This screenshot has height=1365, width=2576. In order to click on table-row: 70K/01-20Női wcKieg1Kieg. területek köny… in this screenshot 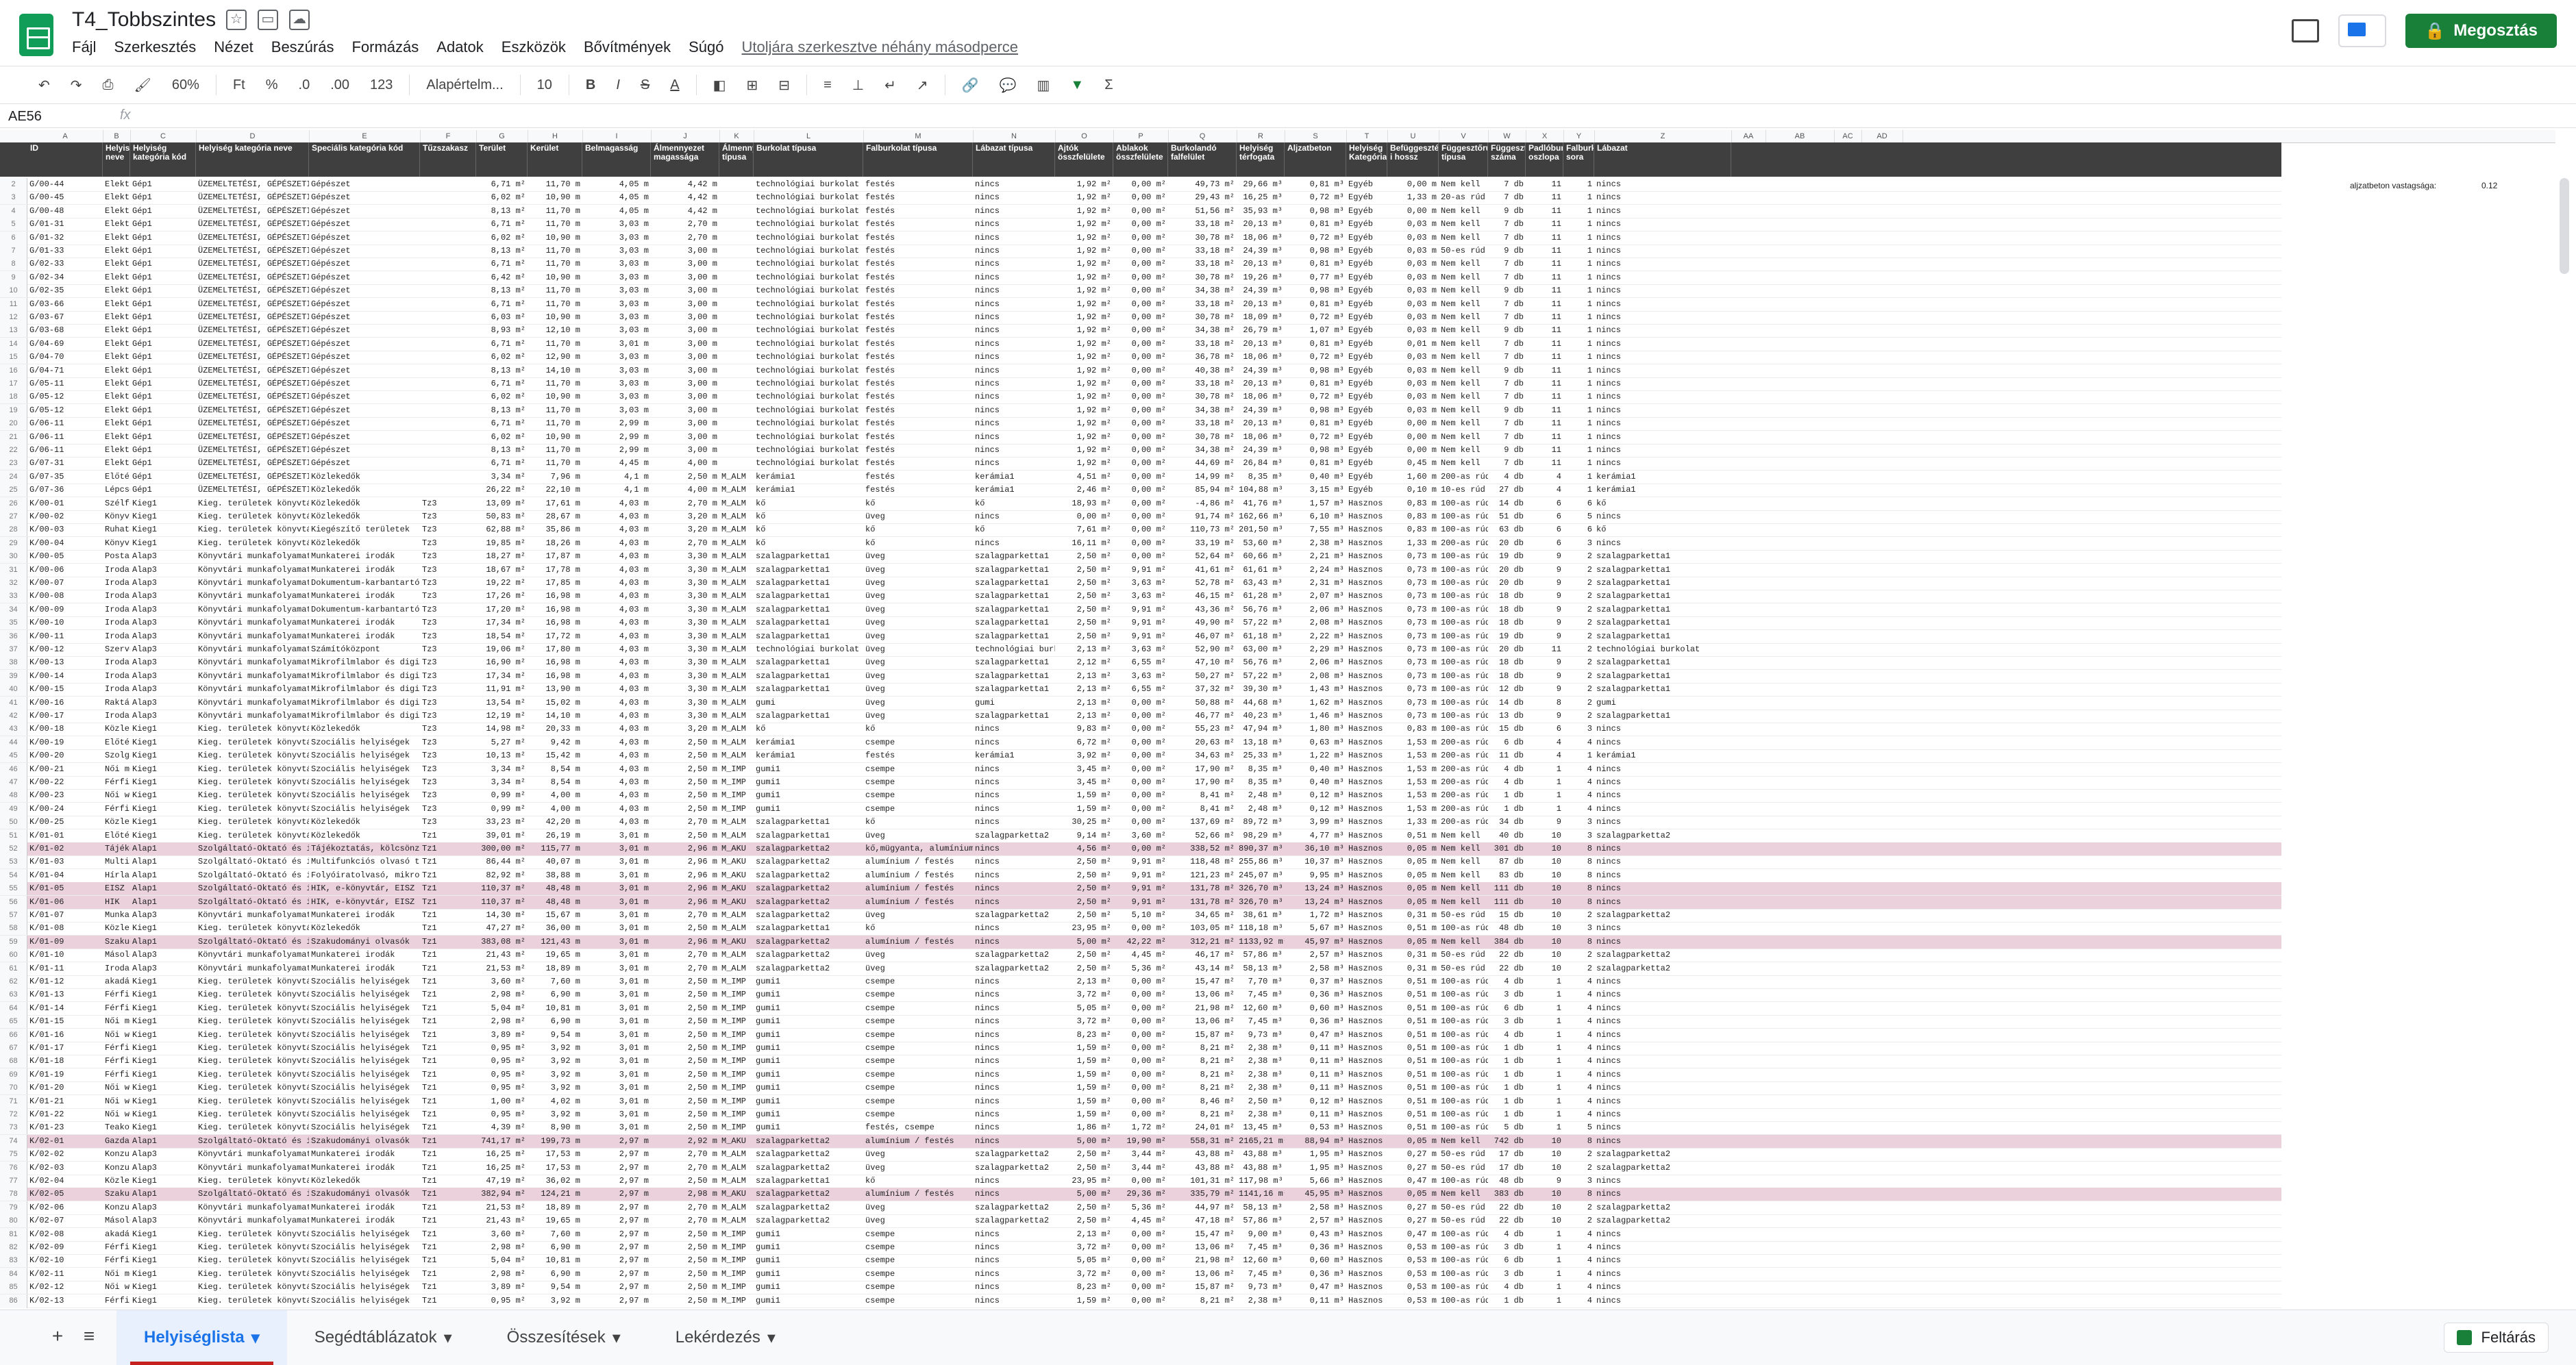, I will do `click(1140, 1088)`.